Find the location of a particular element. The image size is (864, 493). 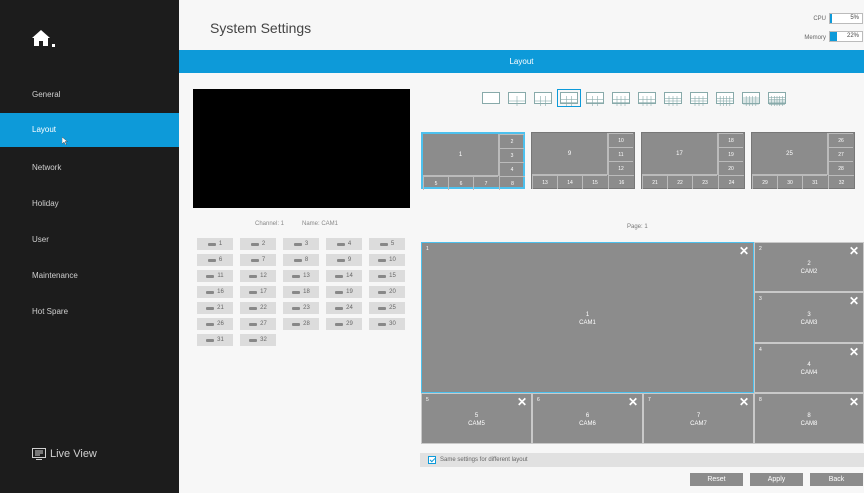

channel-button: 2 is located at coordinates (258, 244).